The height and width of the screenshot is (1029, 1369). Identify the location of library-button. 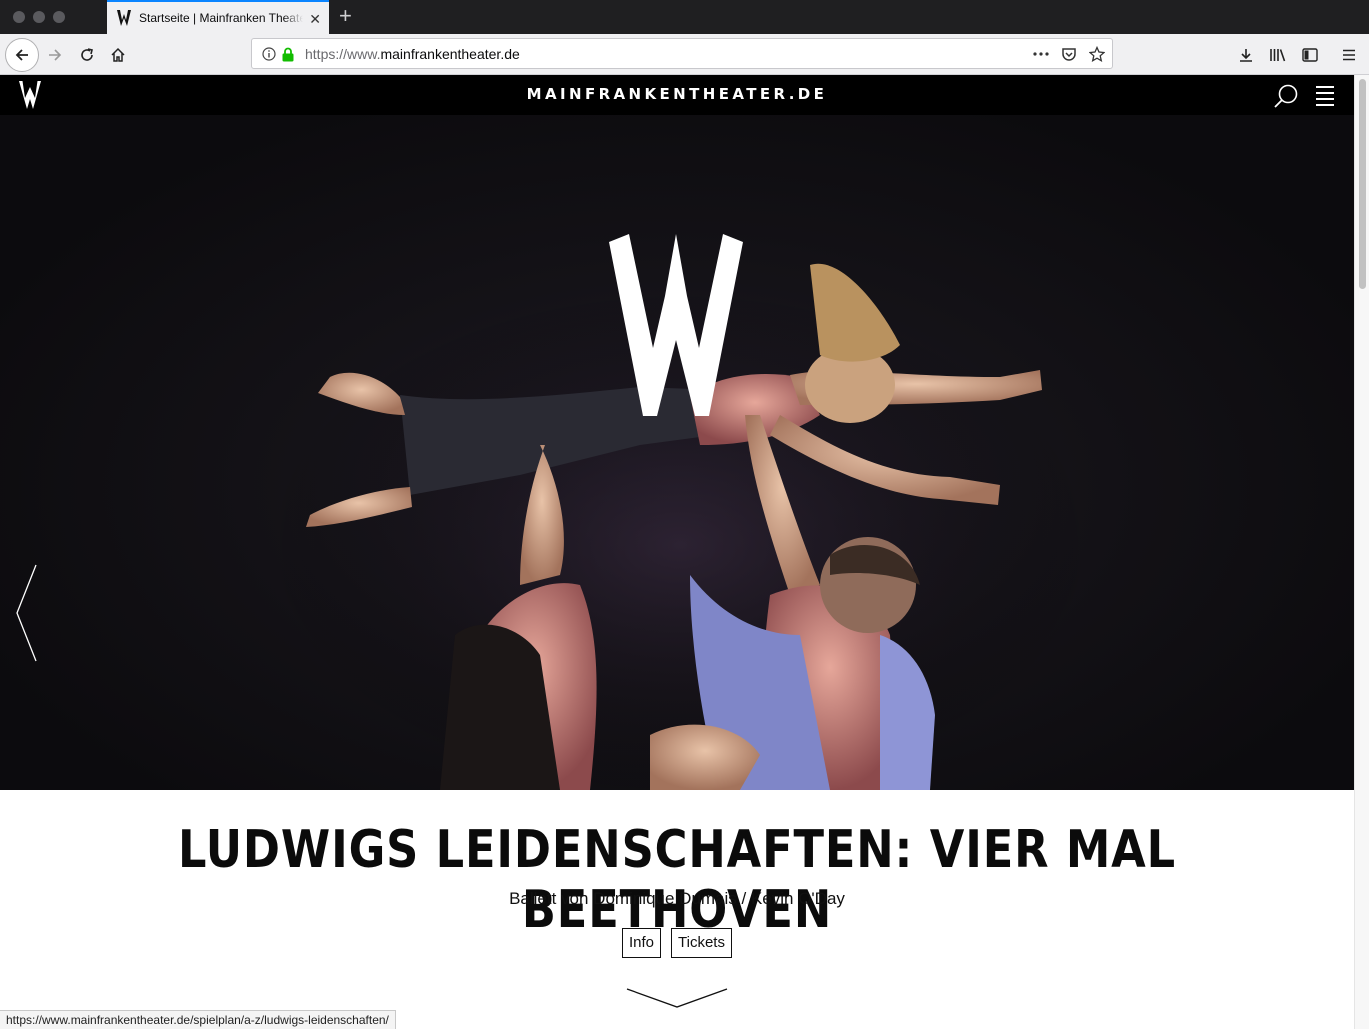
(1278, 55).